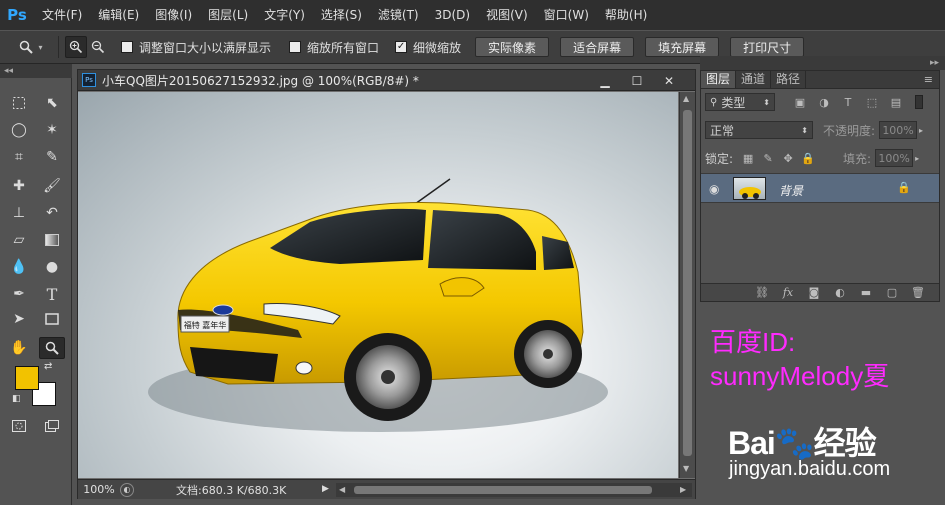  Describe the element at coordinates (892, 292) in the screenshot. I see `new-layer-icon: ▢` at that location.